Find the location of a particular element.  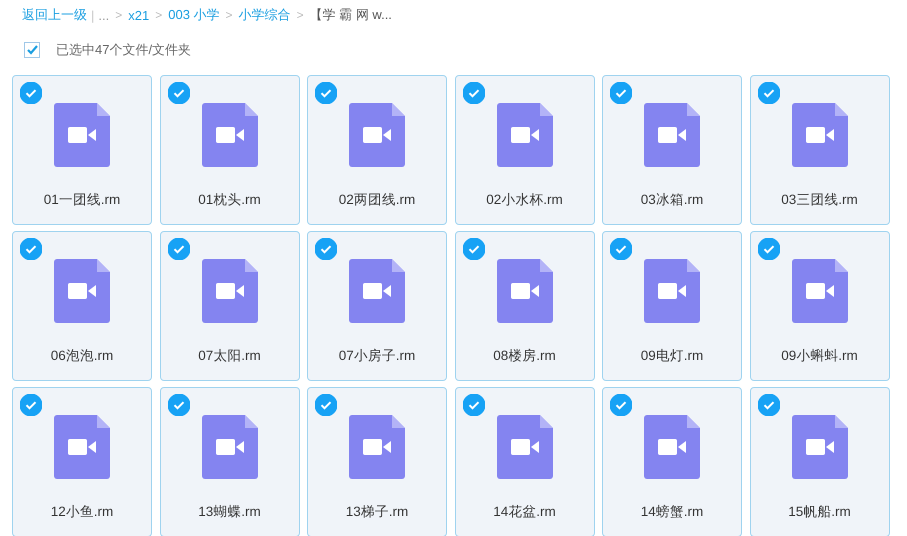

file-name: 14螃蟹.rm is located at coordinates (672, 512).